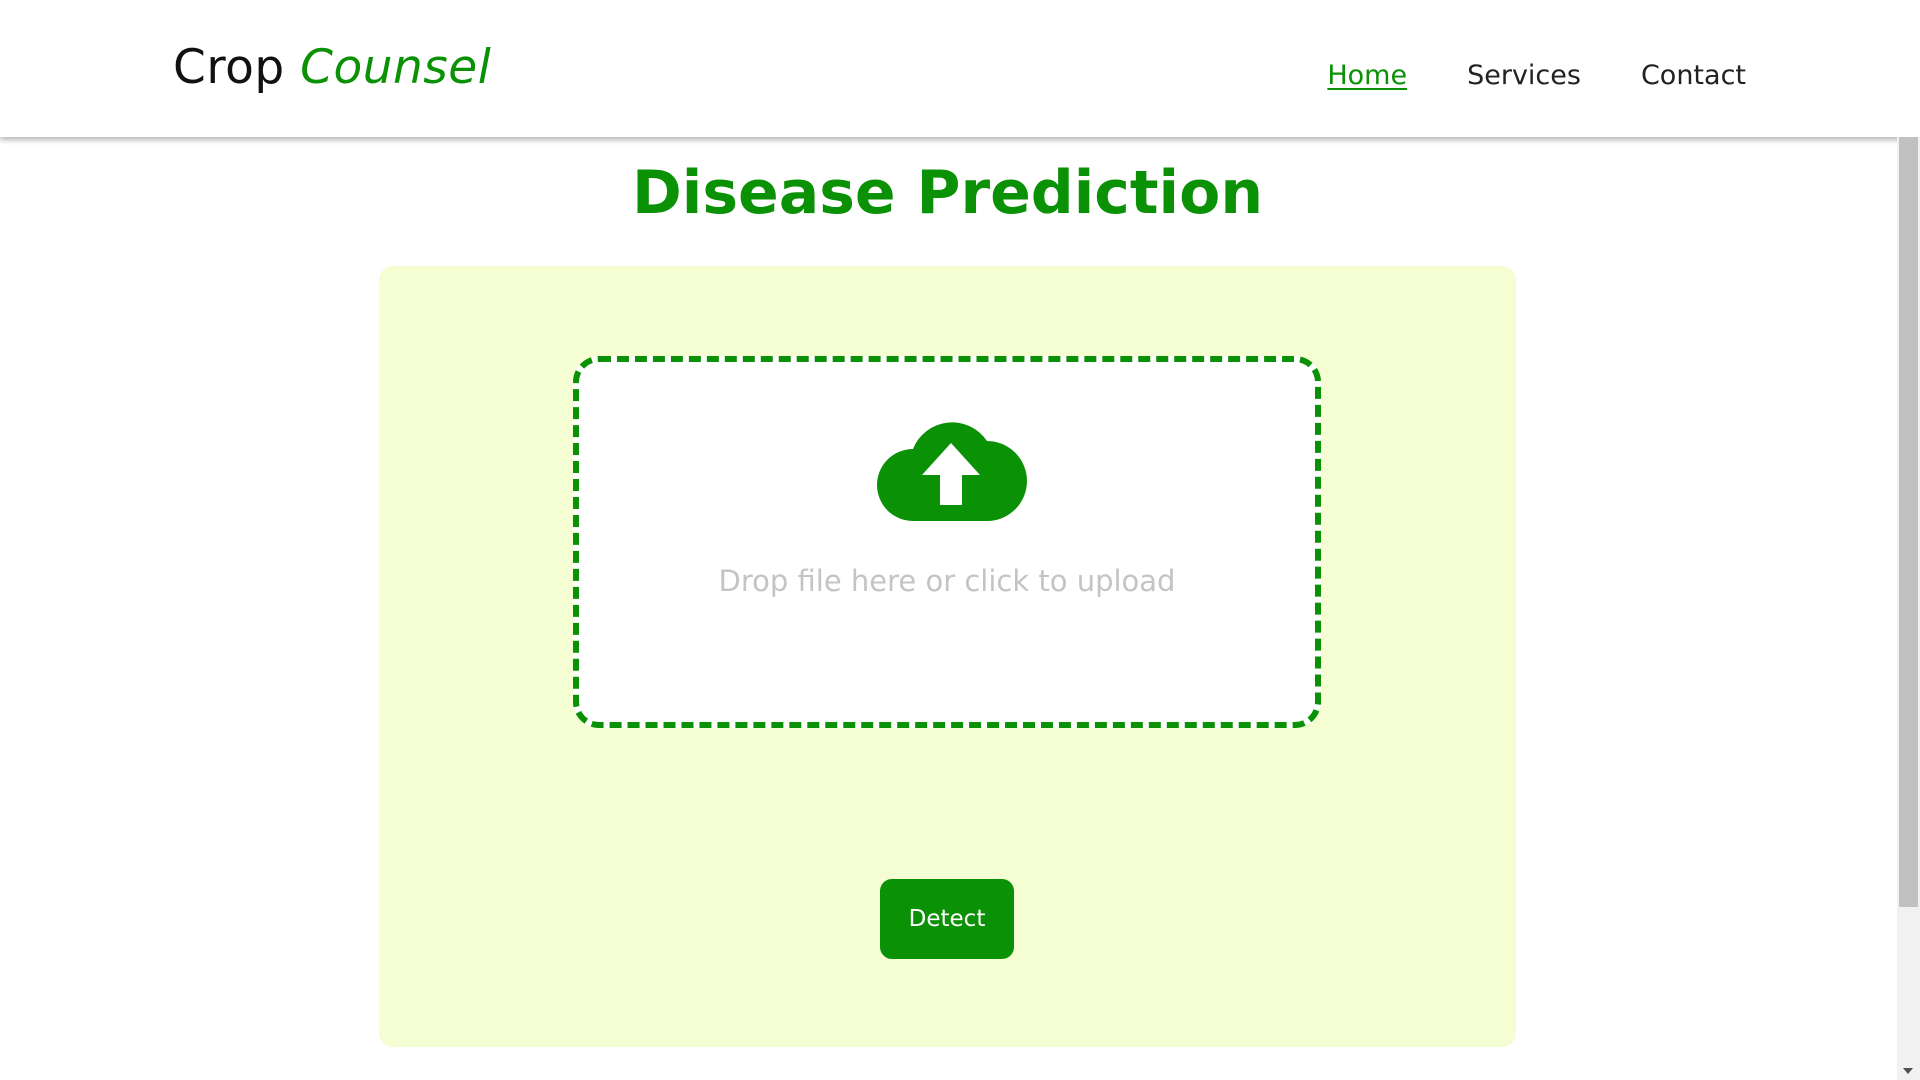 This screenshot has width=1920, height=1080. I want to click on dropzone-instructions: Drop file here or click to upload, so click(947, 581).